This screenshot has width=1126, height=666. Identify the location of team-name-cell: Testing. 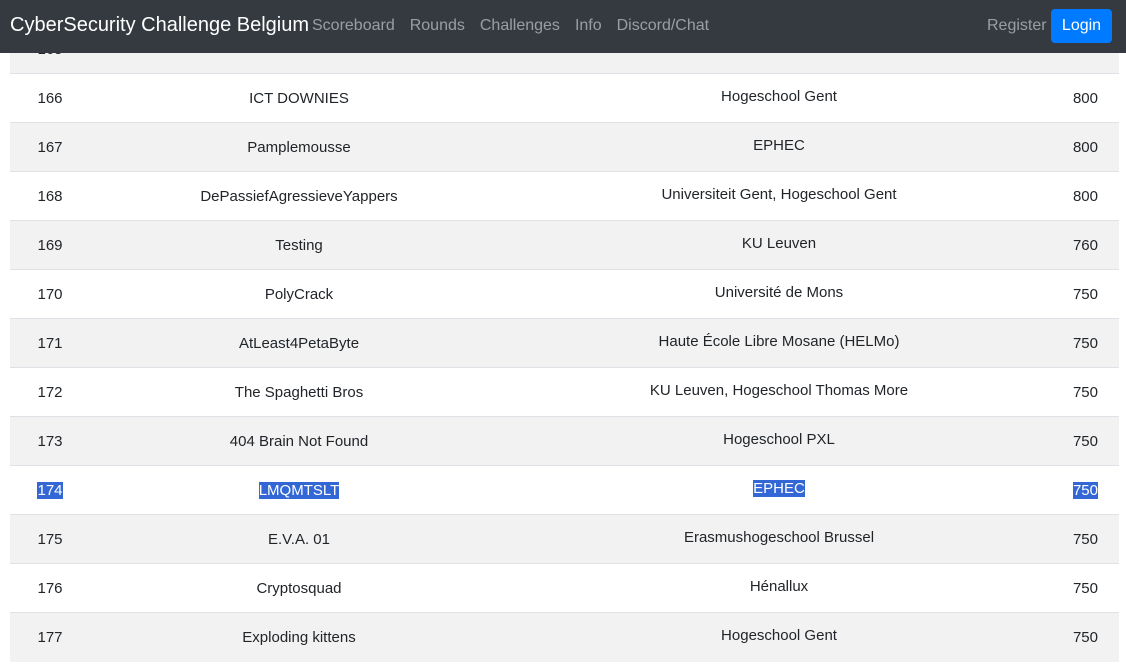
(299, 245).